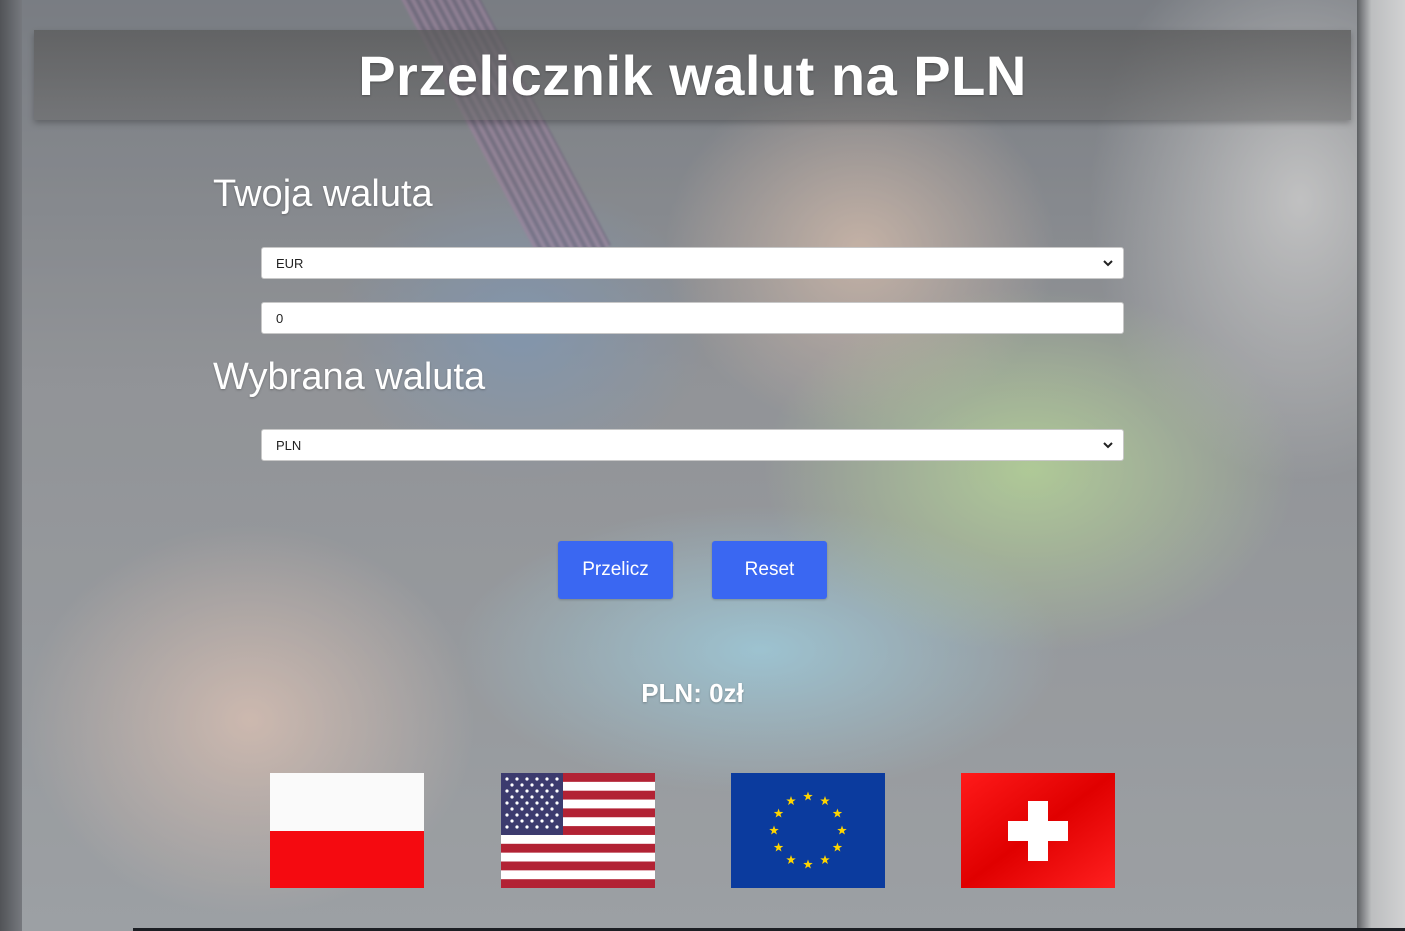 The image size is (1405, 931). Describe the element at coordinates (692, 445) in the screenshot. I see `to-currency-select: PLN` at that location.